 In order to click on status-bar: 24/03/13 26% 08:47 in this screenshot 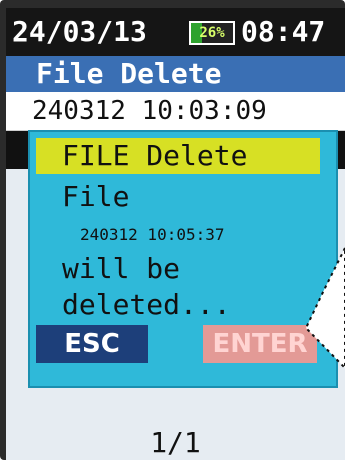, I will do `click(175, 32)`.